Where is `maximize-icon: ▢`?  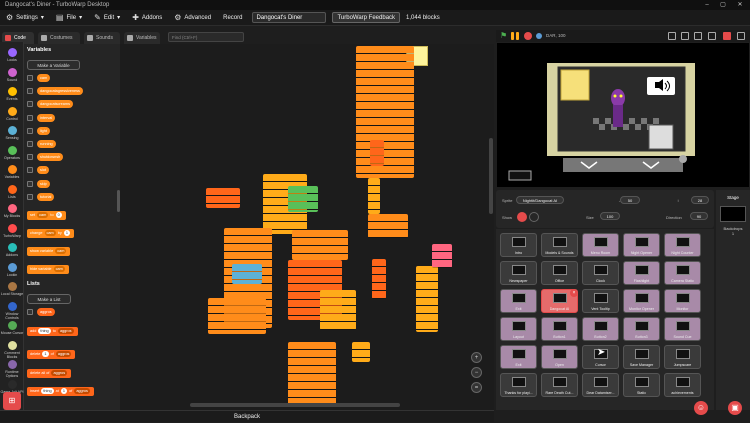 maximize-icon: ▢ is located at coordinates (723, 5).